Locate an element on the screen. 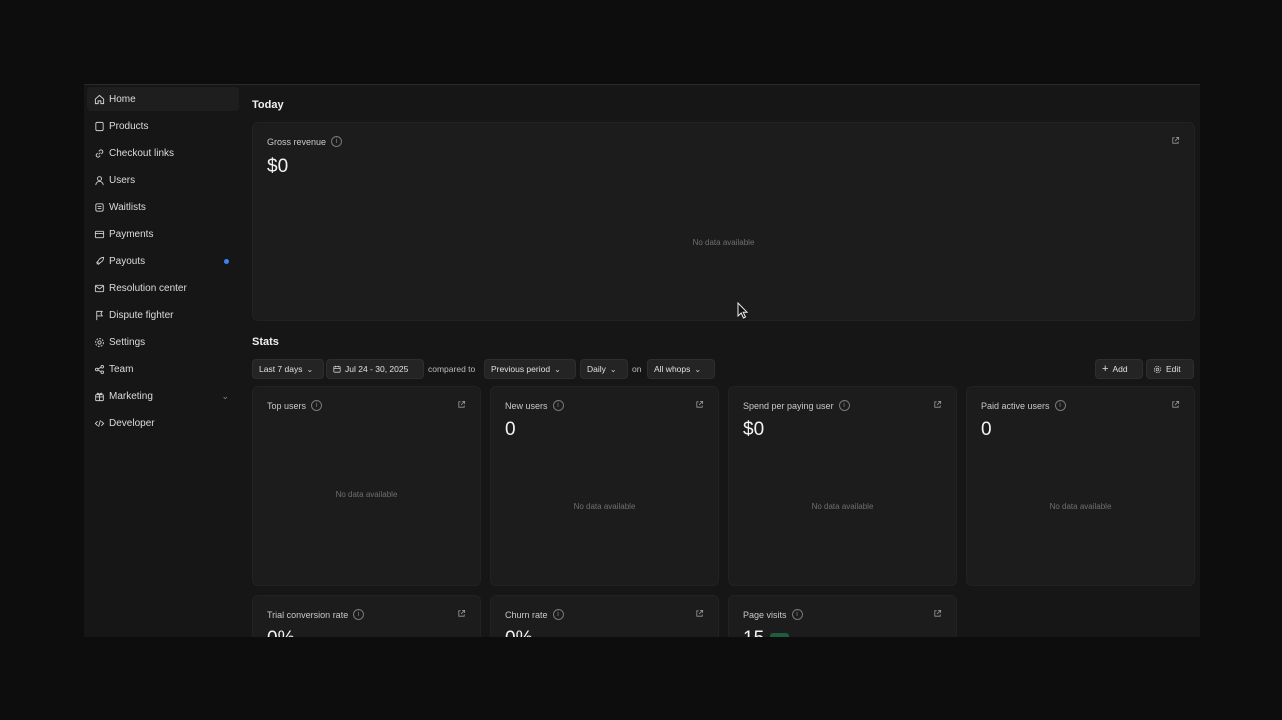 The height and width of the screenshot is (720, 1282). compared-to-text: compared to is located at coordinates (452, 369).